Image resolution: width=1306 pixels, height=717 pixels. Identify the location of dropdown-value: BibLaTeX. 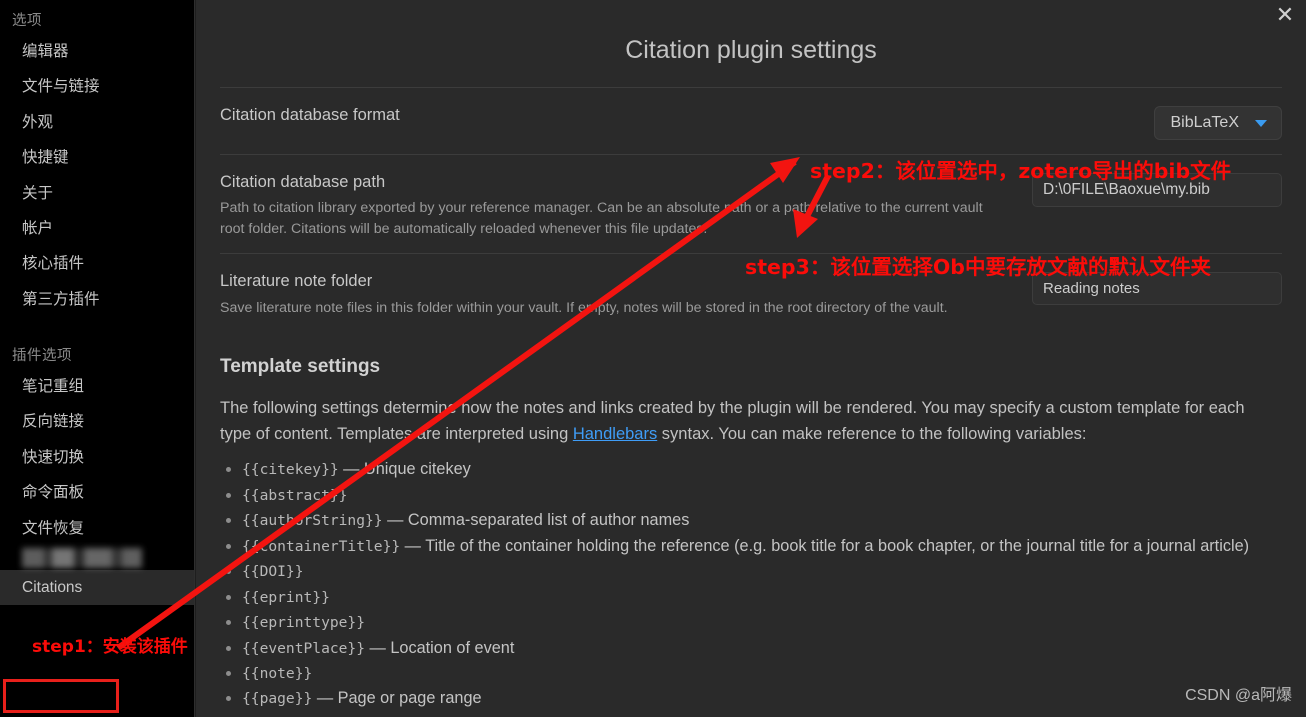
(1205, 122).